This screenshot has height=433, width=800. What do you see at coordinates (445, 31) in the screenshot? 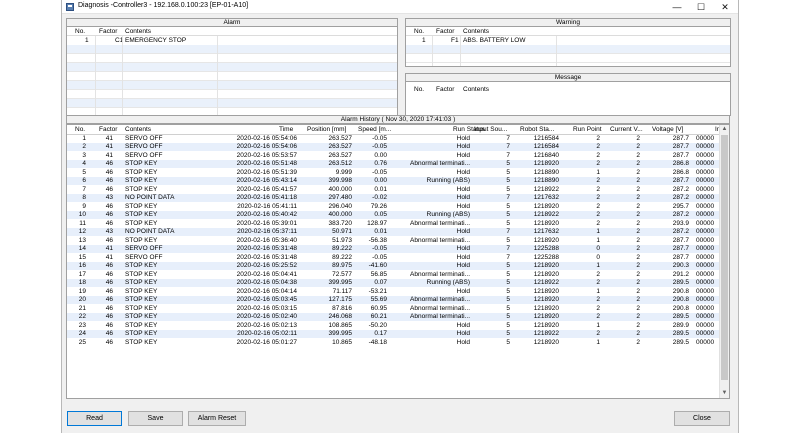
I see `warning-col-factor: Factor` at bounding box center [445, 31].